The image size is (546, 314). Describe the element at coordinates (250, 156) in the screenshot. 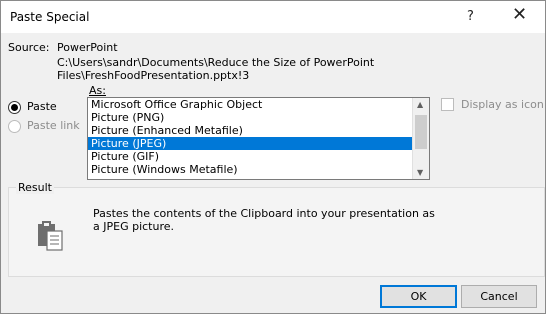

I see `list-item: Picture (GIF)` at that location.